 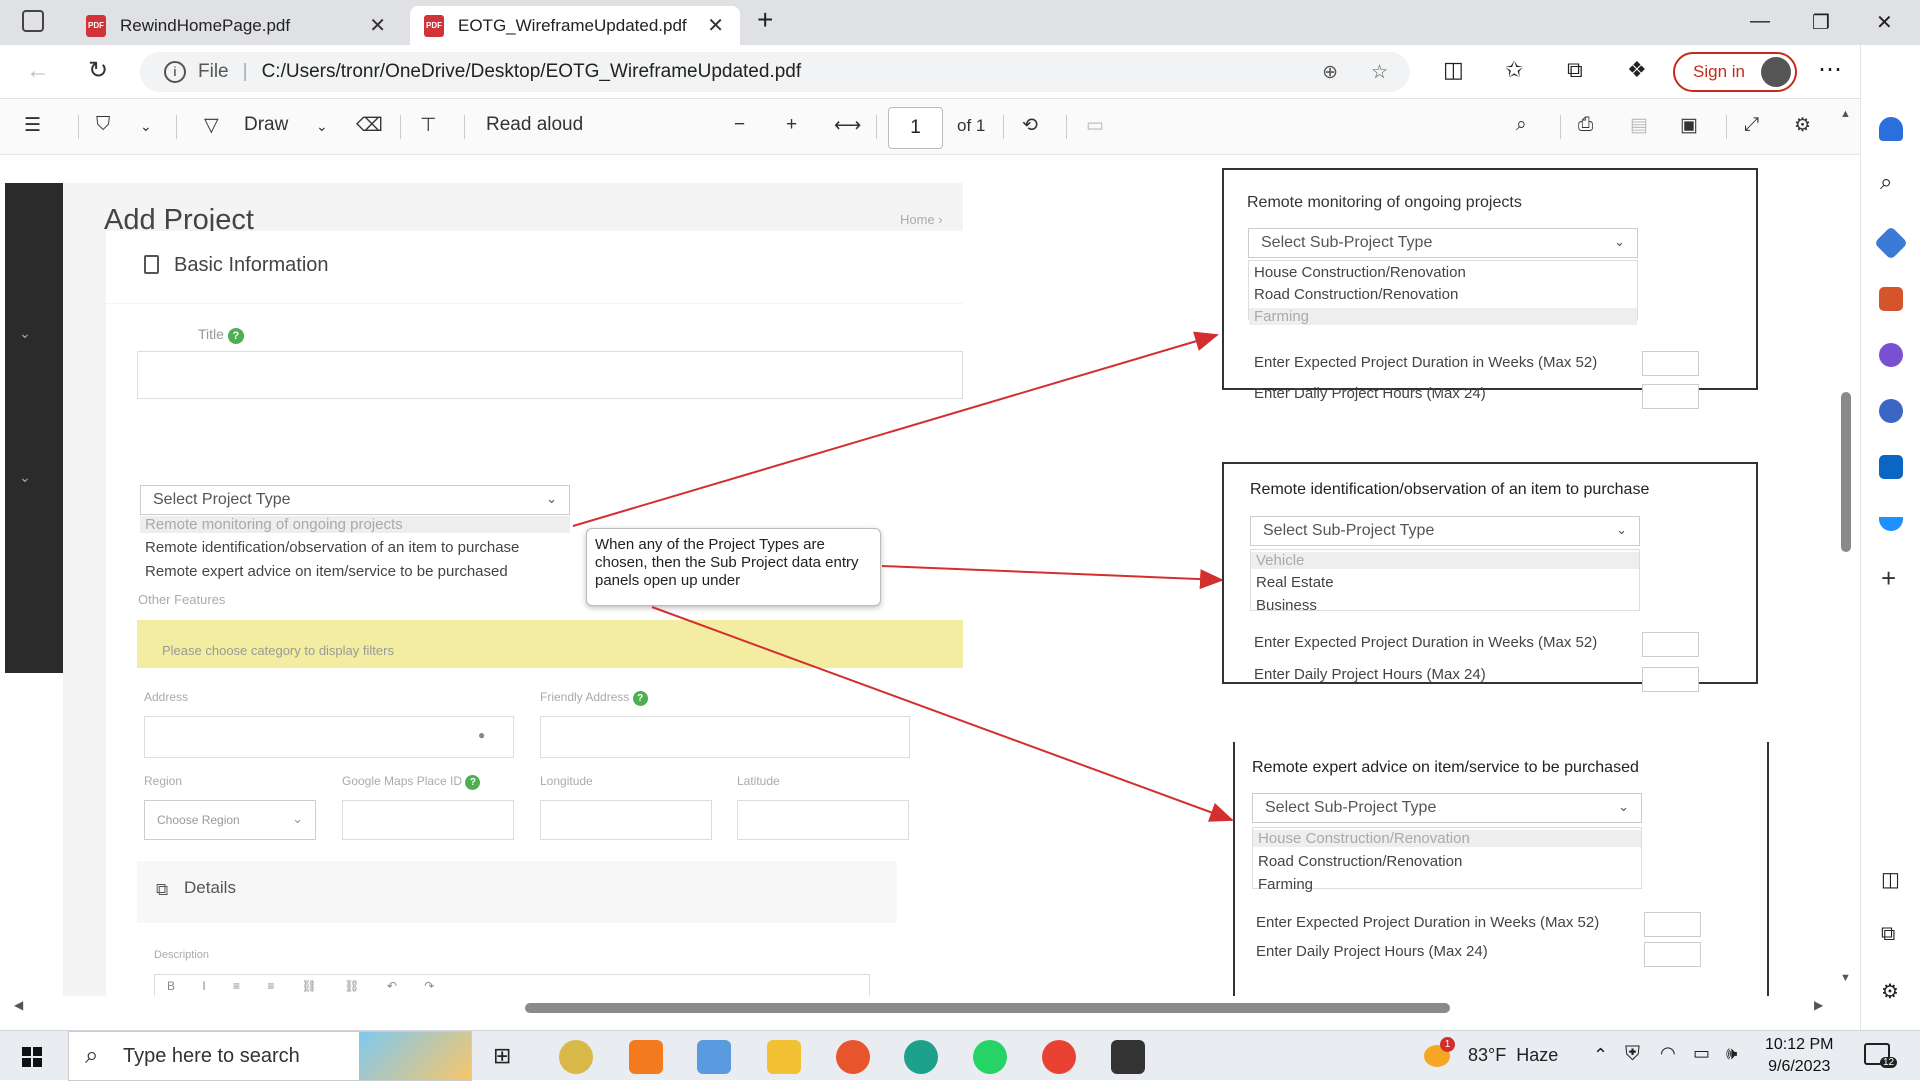 What do you see at coordinates (1735, 72) in the screenshot?
I see `sign-in-button: Sign in` at bounding box center [1735, 72].